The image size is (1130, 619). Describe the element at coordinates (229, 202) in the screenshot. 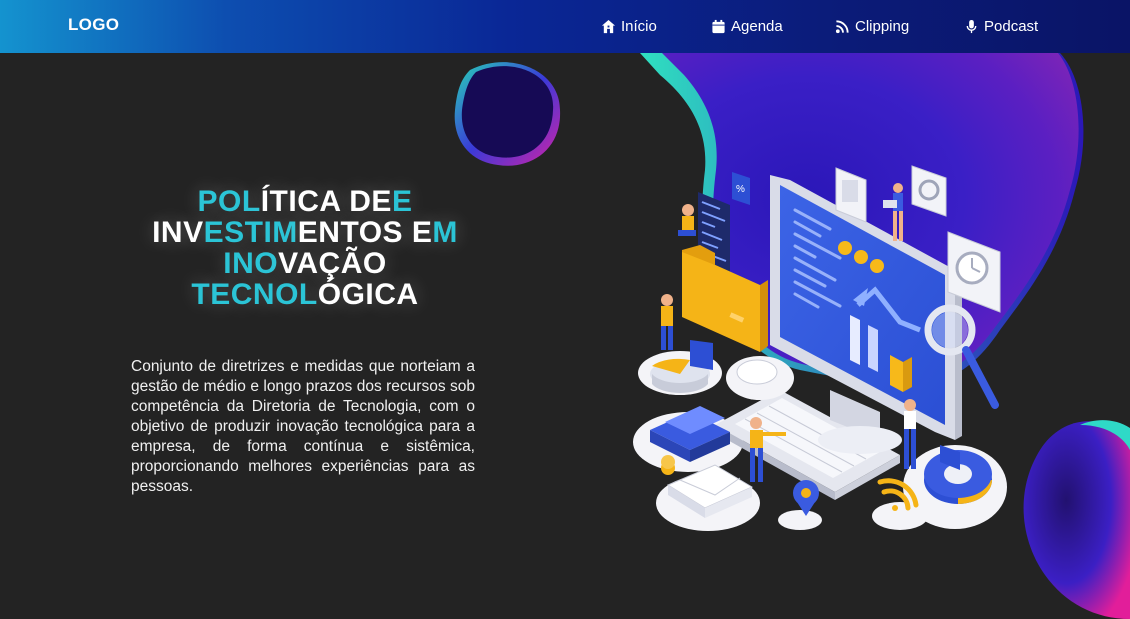

I see `title-segment: POL` at that location.